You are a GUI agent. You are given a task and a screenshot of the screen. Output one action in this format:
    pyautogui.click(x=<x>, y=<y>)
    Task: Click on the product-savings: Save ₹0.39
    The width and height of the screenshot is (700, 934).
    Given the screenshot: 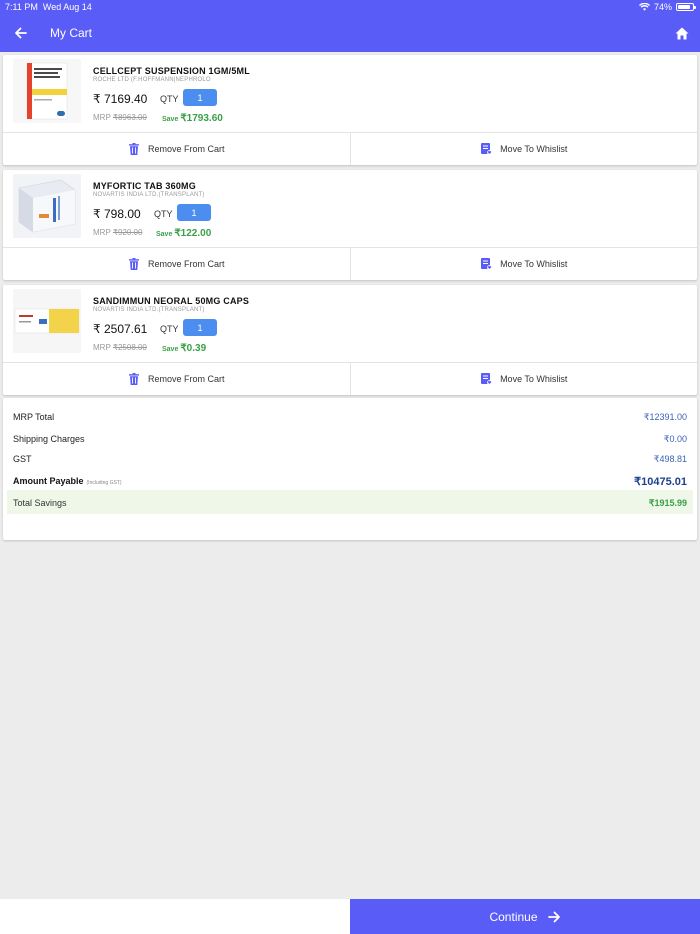 What is the action you would take?
    pyautogui.click(x=184, y=348)
    